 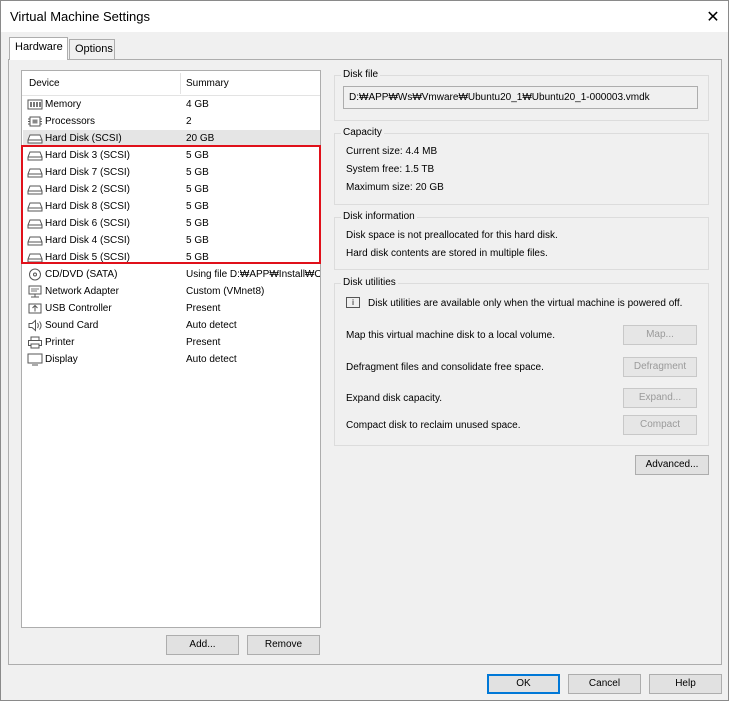 I want to click on display-icon, so click(x=35, y=359).